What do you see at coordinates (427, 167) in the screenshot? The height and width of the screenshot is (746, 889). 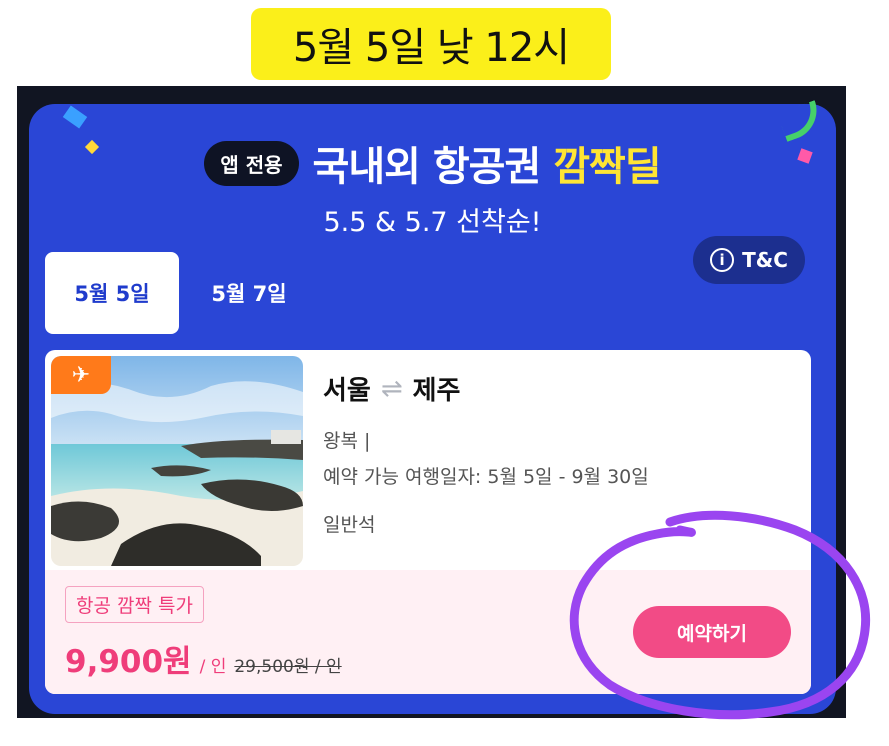 I see `hero-title-main: 국내외 항공권` at bounding box center [427, 167].